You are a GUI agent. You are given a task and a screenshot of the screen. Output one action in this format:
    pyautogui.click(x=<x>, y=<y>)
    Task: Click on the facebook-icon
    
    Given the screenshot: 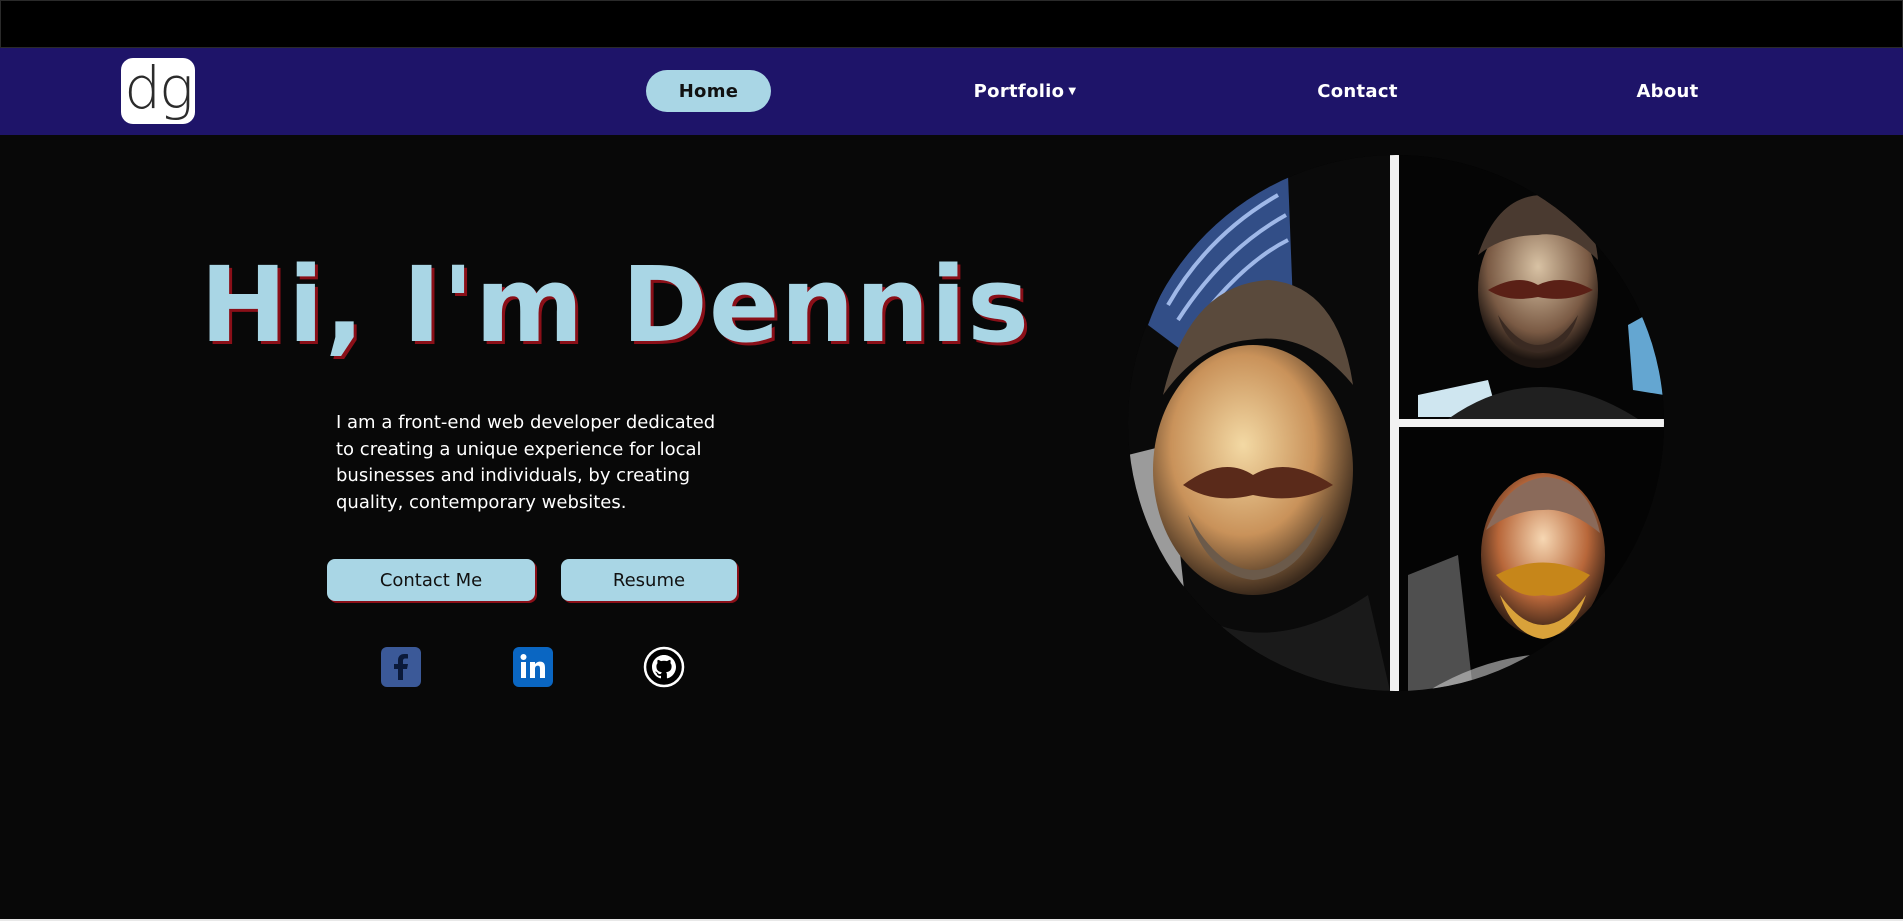 What is the action you would take?
    pyautogui.click(x=401, y=667)
    